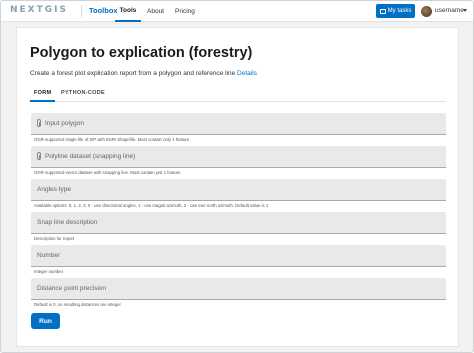  I want to click on product-name-link: Toolbox, so click(103, 10).